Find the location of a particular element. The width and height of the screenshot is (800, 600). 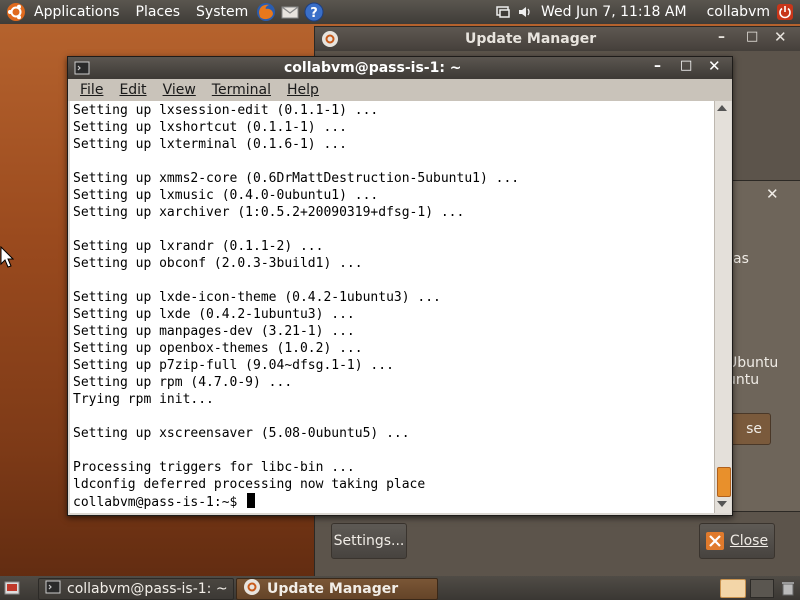

terminal-menubar: File Edit View Terminal Help is located at coordinates (400, 90).